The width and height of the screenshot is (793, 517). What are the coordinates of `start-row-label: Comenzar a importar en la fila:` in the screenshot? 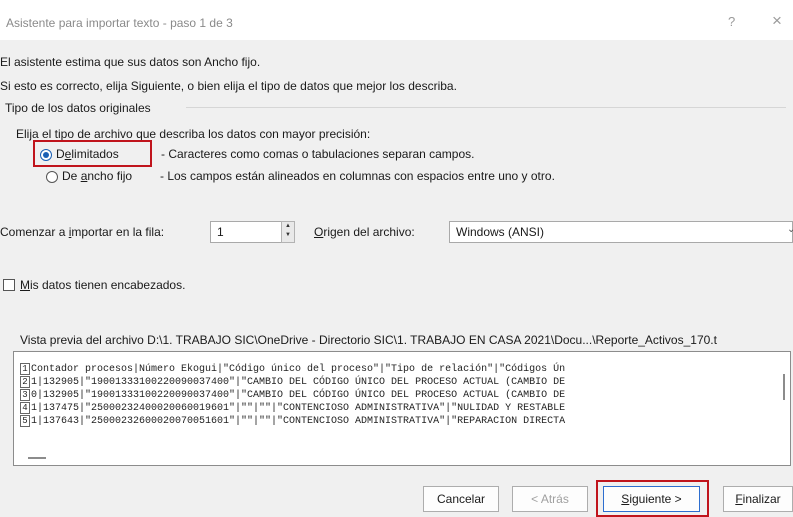 It's located at (82, 232).